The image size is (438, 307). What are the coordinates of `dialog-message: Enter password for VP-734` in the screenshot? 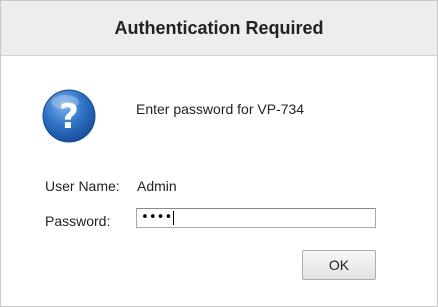 It's located at (220, 109).